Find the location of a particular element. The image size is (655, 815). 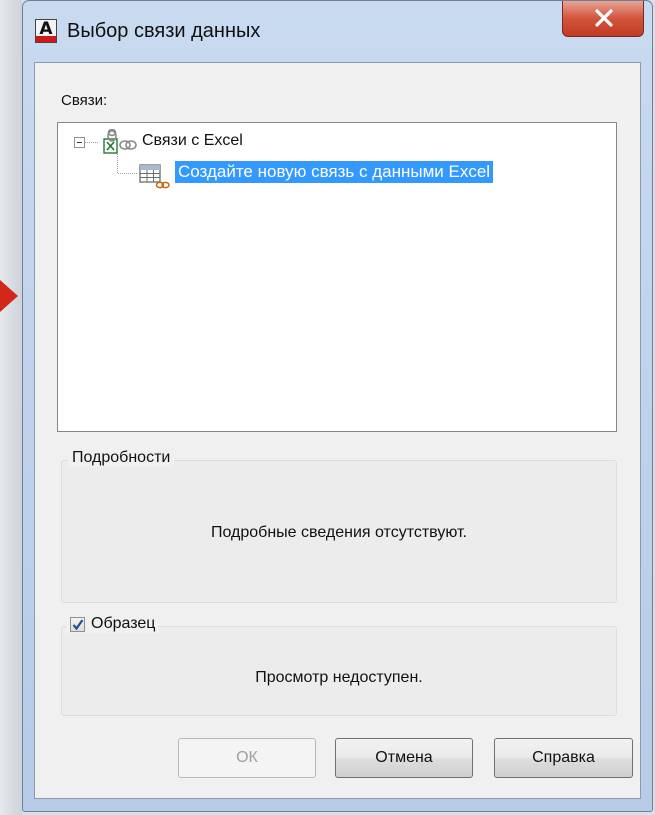

sample-legend: Образец is located at coordinates (113, 624).